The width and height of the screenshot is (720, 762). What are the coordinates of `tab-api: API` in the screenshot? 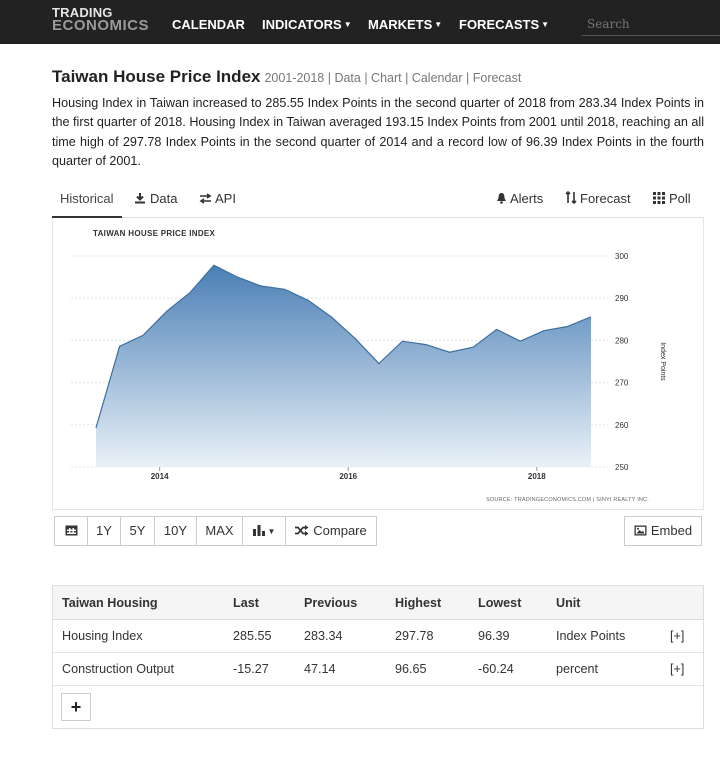 It's located at (217, 201).